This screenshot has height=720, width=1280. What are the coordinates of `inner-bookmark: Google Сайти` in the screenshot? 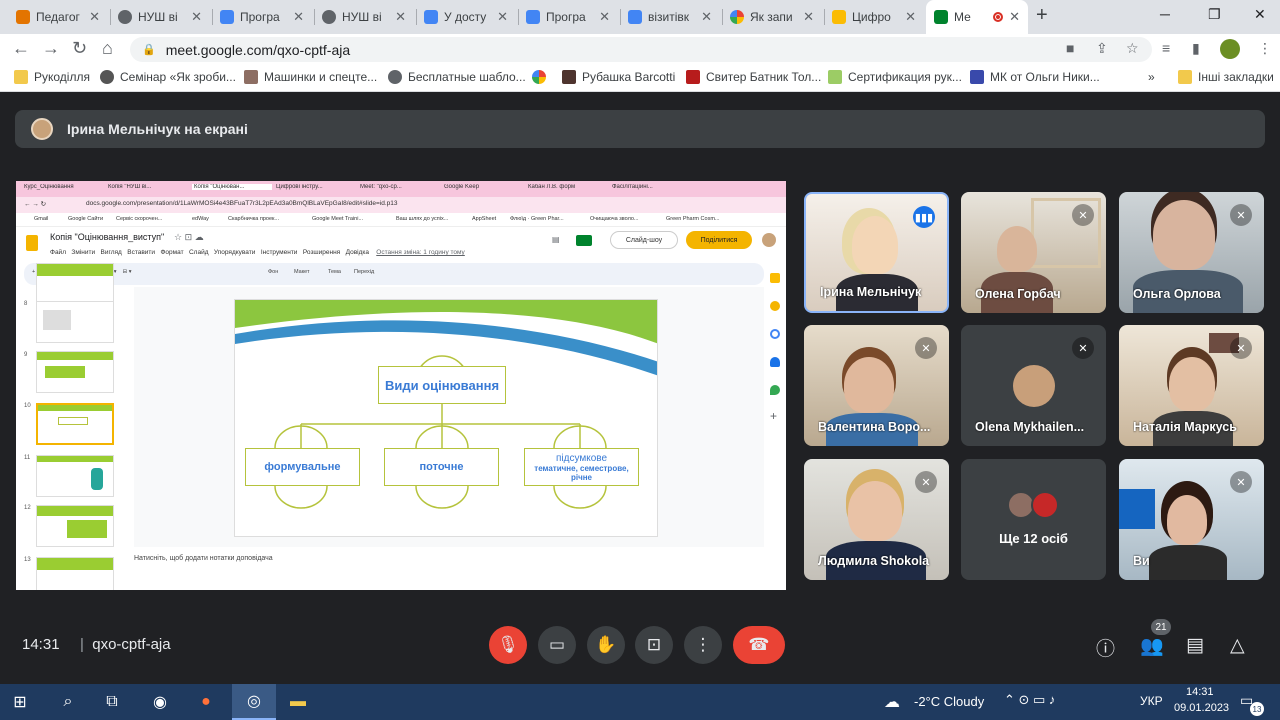 It's located at (86, 219).